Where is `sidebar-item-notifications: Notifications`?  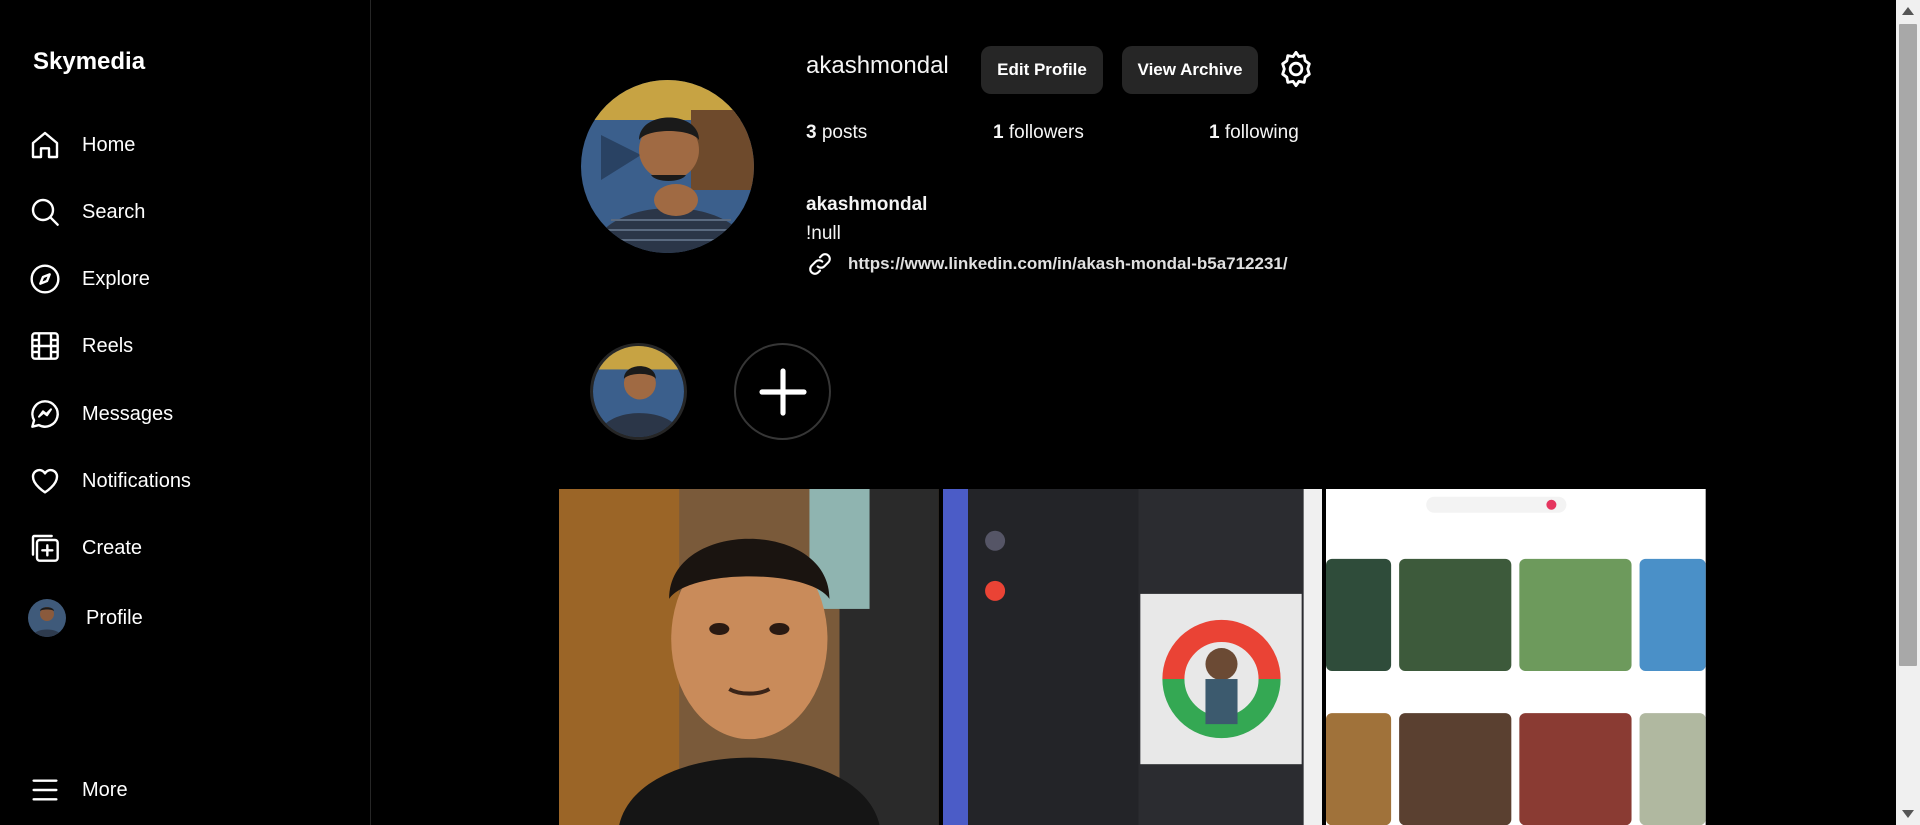 sidebar-item-notifications: Notifications is located at coordinates (109, 481).